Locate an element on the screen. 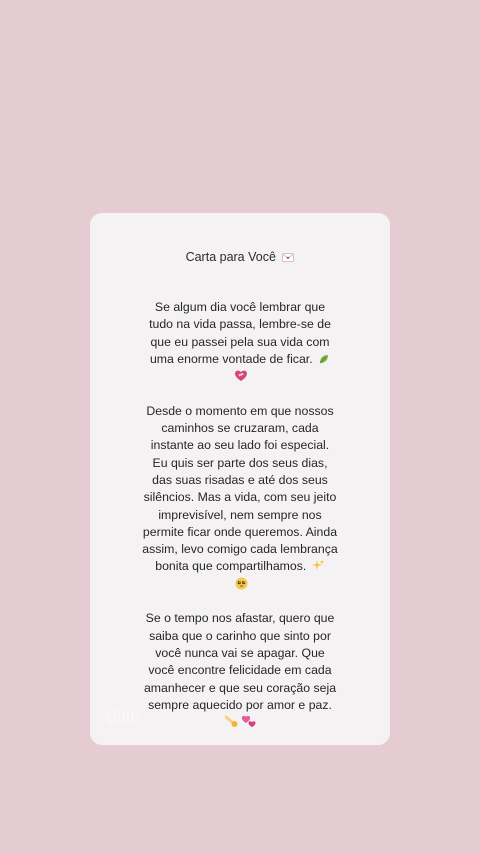  letter-title-row: Carta para Você is located at coordinates (240, 257).